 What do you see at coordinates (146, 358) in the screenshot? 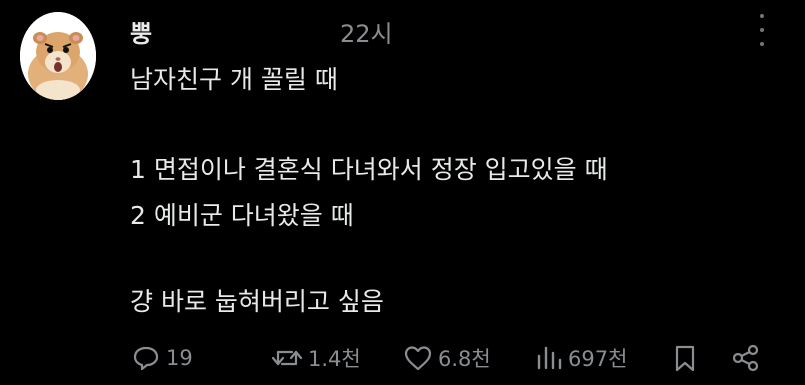
I see `reply-icon` at bounding box center [146, 358].